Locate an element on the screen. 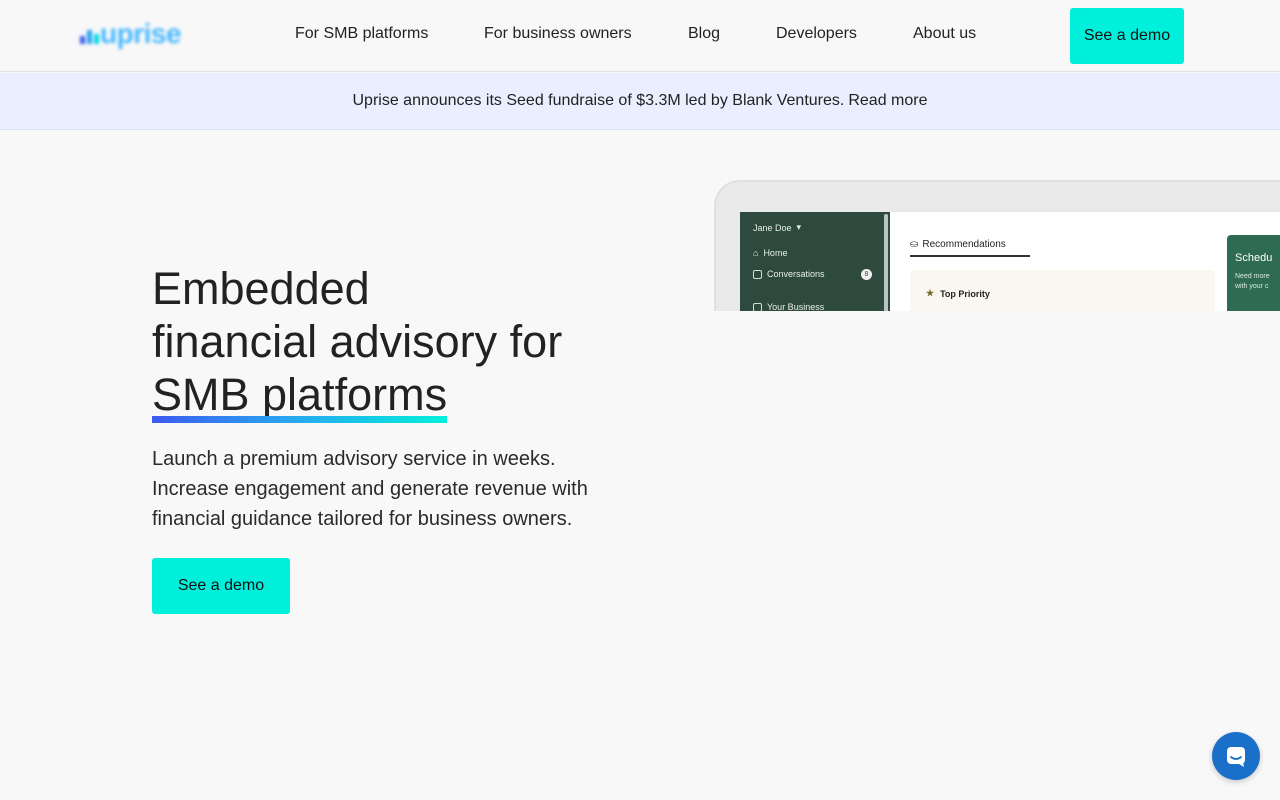 The height and width of the screenshot is (800, 1280). chat-launcher-button is located at coordinates (1236, 756).